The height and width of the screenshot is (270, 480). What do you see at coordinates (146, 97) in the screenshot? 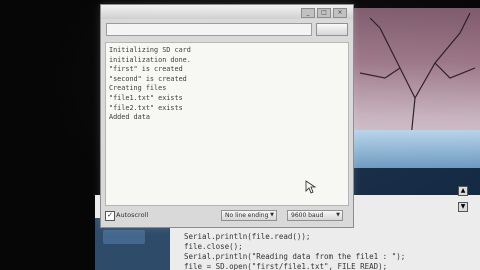
I see `serial-output-line: "file1.txt" exists` at bounding box center [146, 97].